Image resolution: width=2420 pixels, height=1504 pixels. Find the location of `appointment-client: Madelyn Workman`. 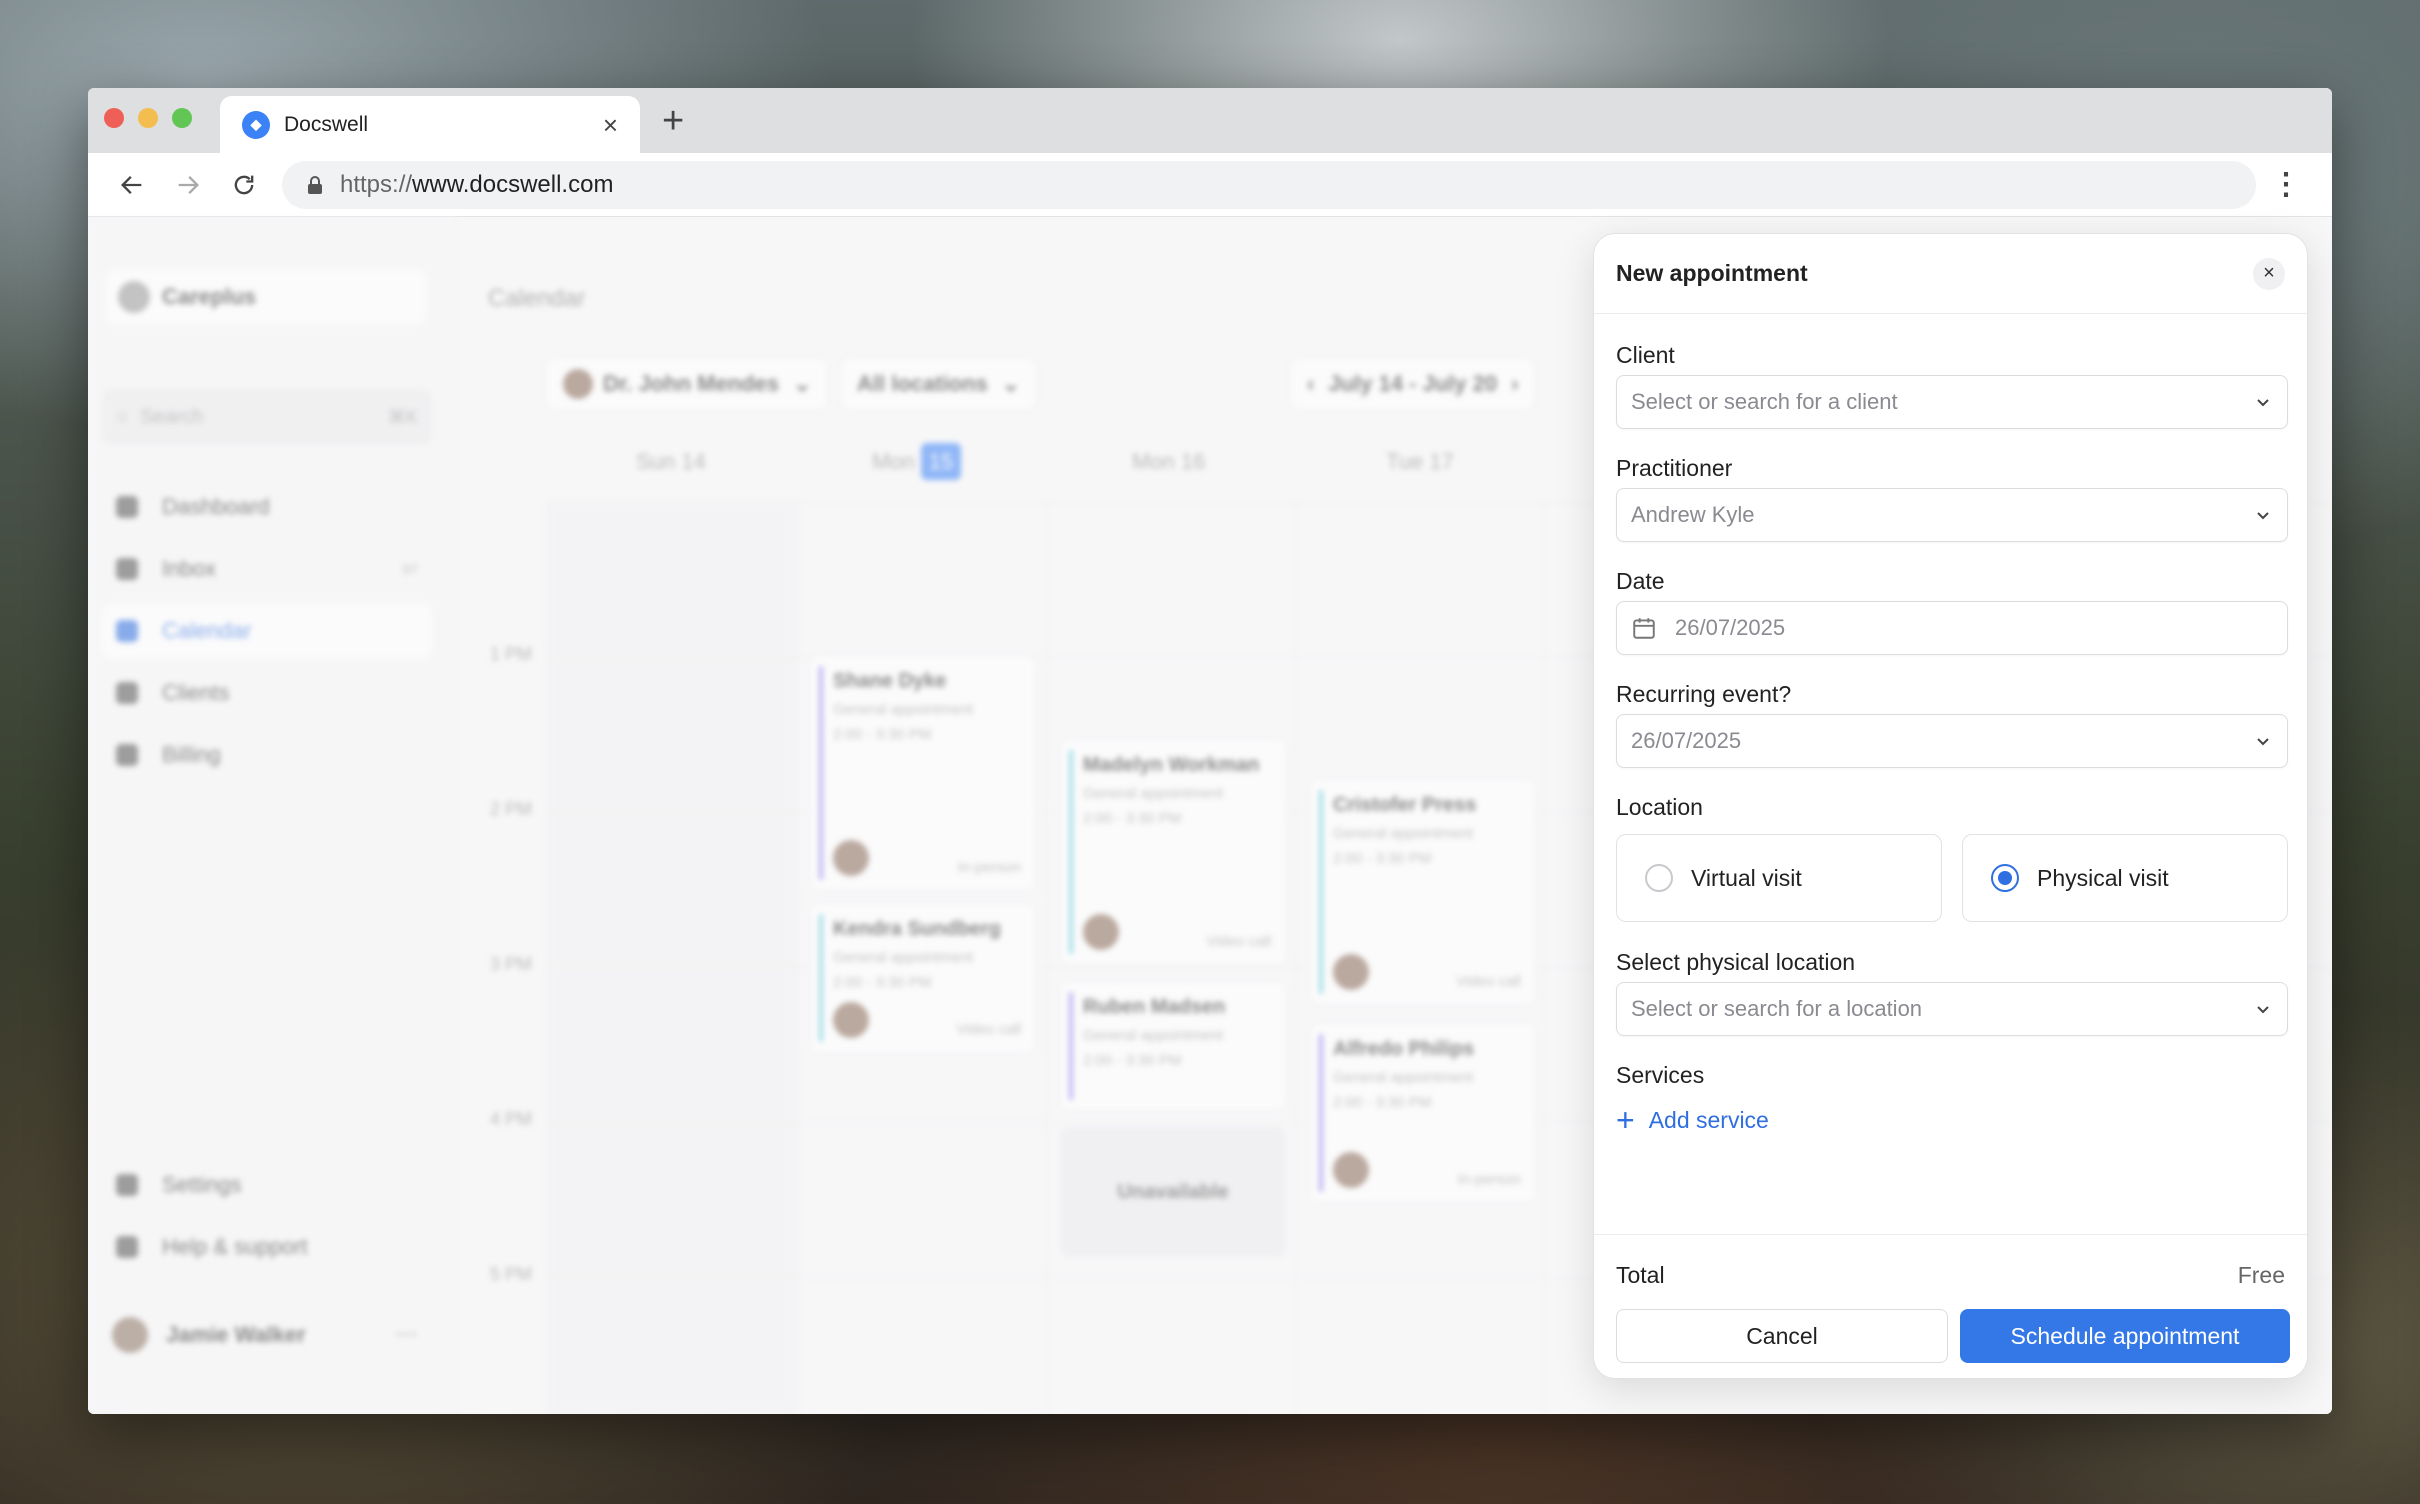

appointment-client: Madelyn Workman is located at coordinates (1171, 765).